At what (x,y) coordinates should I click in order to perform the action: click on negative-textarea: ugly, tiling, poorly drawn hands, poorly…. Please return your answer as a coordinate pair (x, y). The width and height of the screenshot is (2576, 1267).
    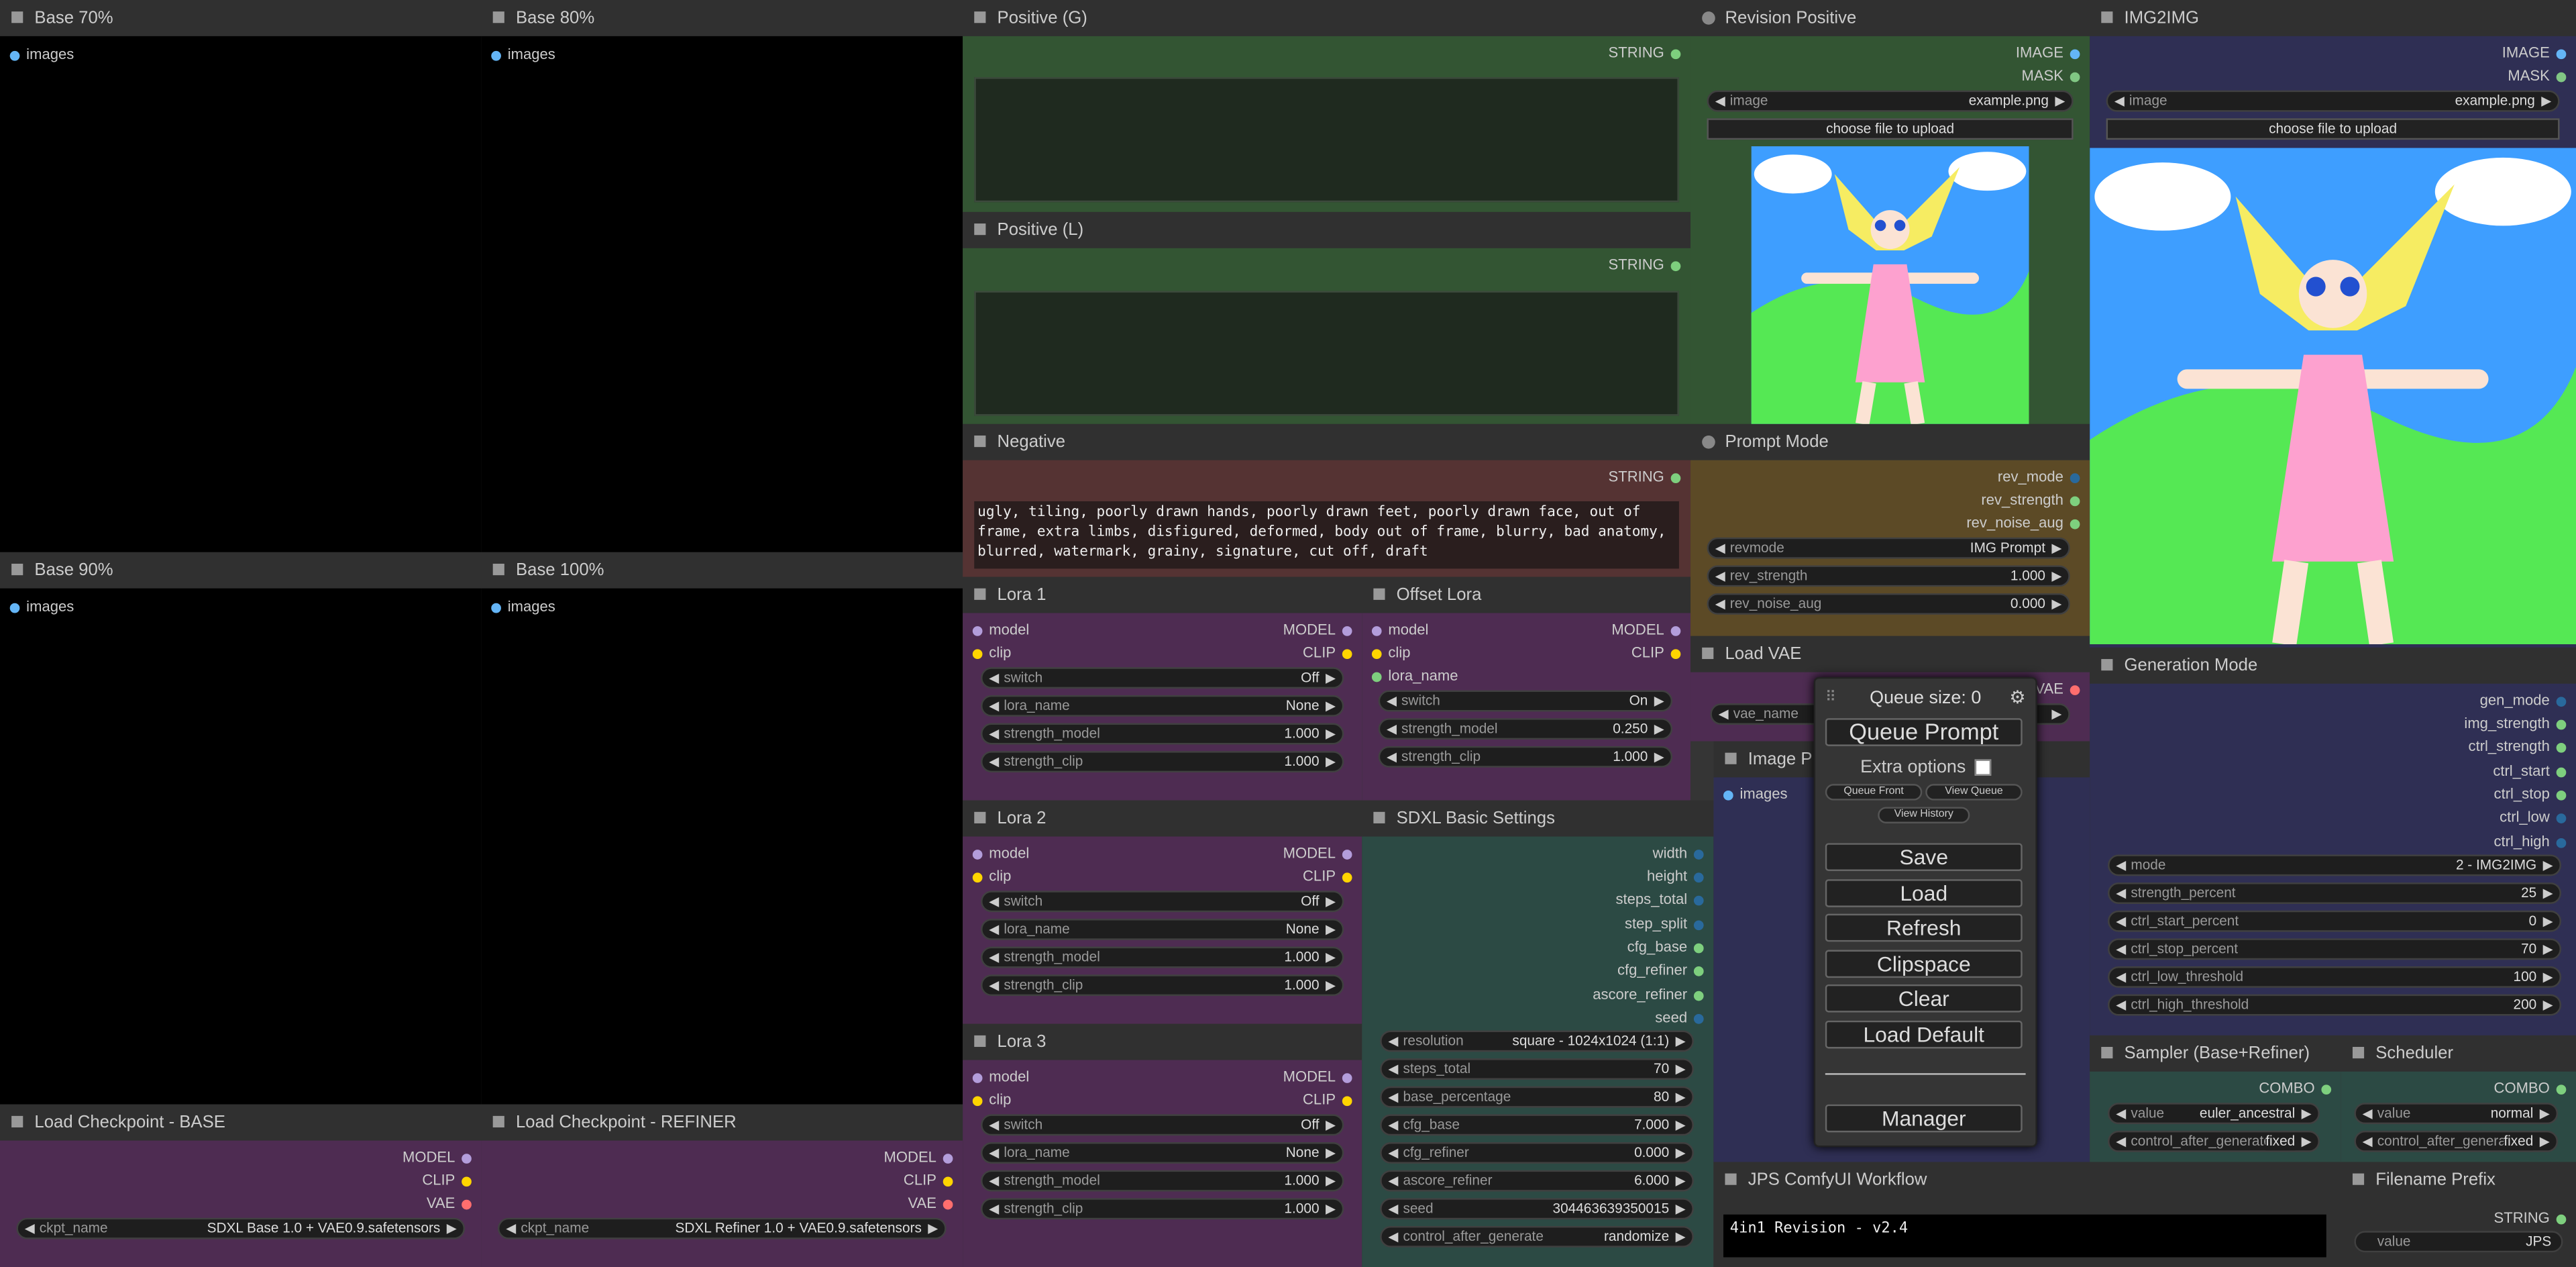
    Looking at the image, I should click on (1326, 535).